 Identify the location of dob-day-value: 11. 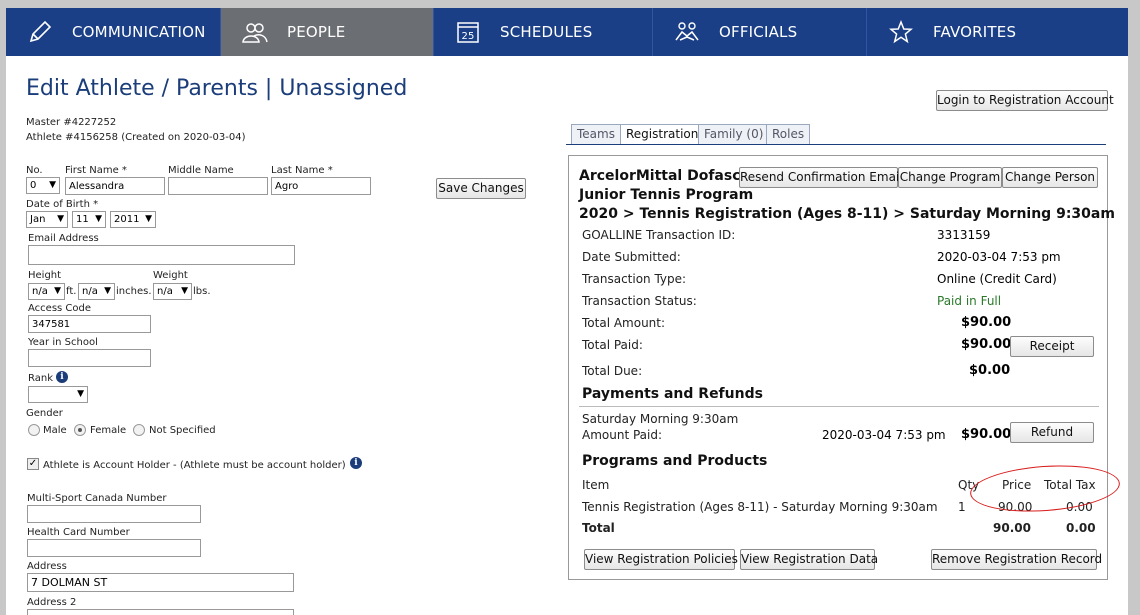
(82, 219).